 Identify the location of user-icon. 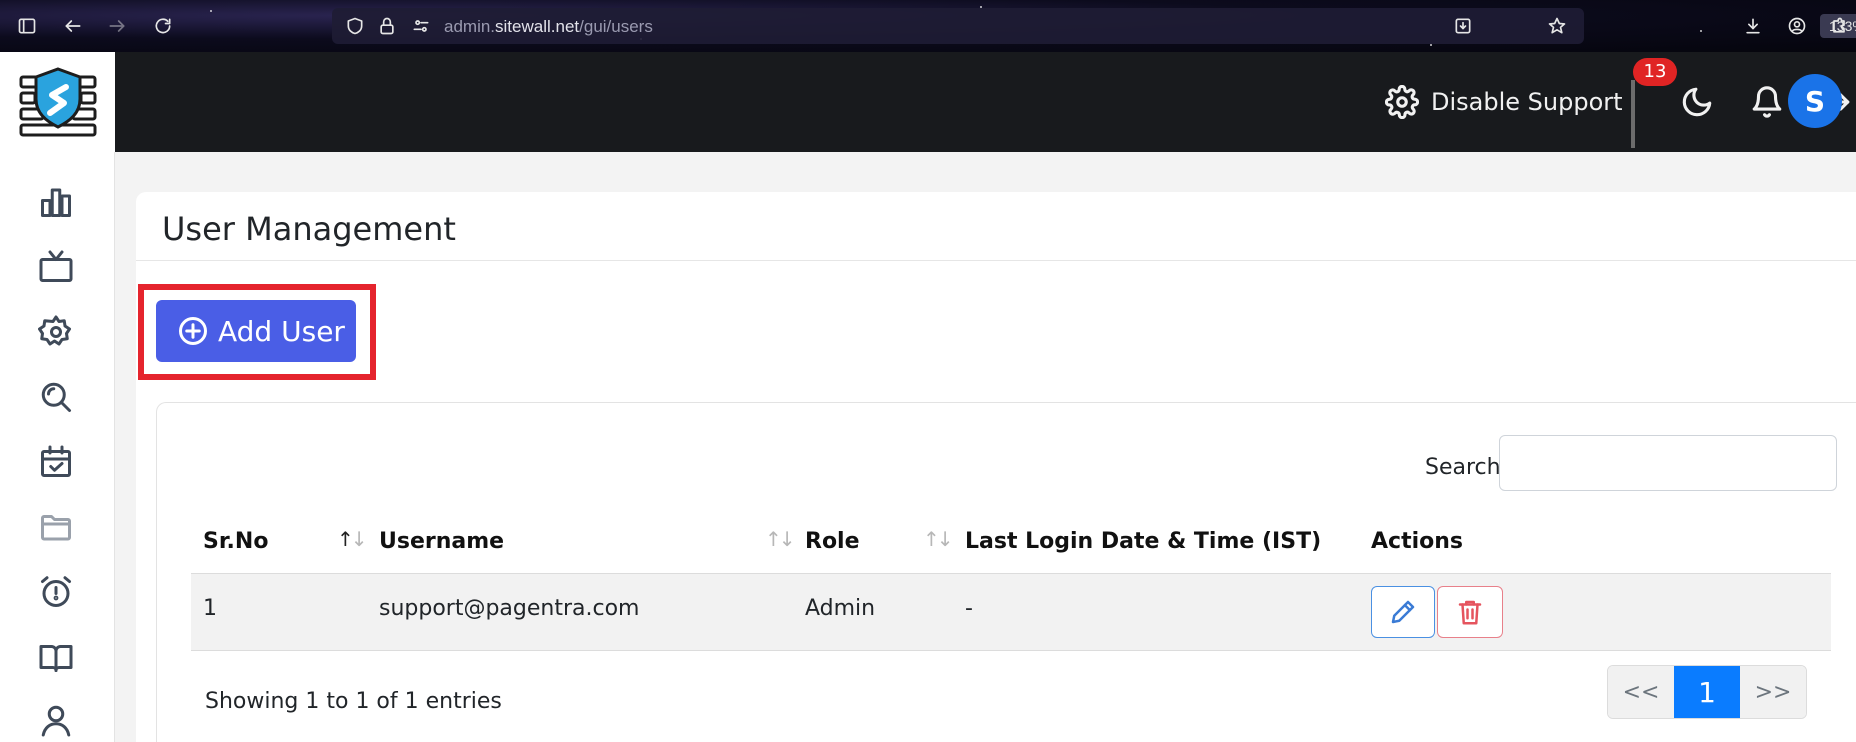
(56, 720).